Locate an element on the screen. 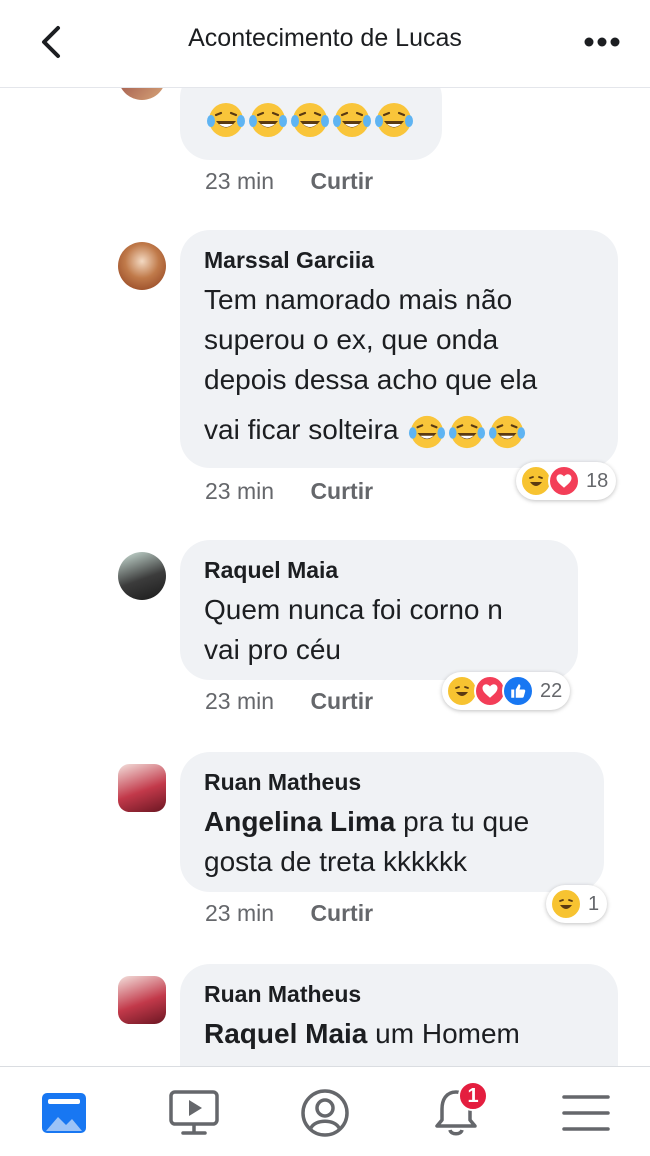  bottom-tab-bar: 1 is located at coordinates (325, 1111).